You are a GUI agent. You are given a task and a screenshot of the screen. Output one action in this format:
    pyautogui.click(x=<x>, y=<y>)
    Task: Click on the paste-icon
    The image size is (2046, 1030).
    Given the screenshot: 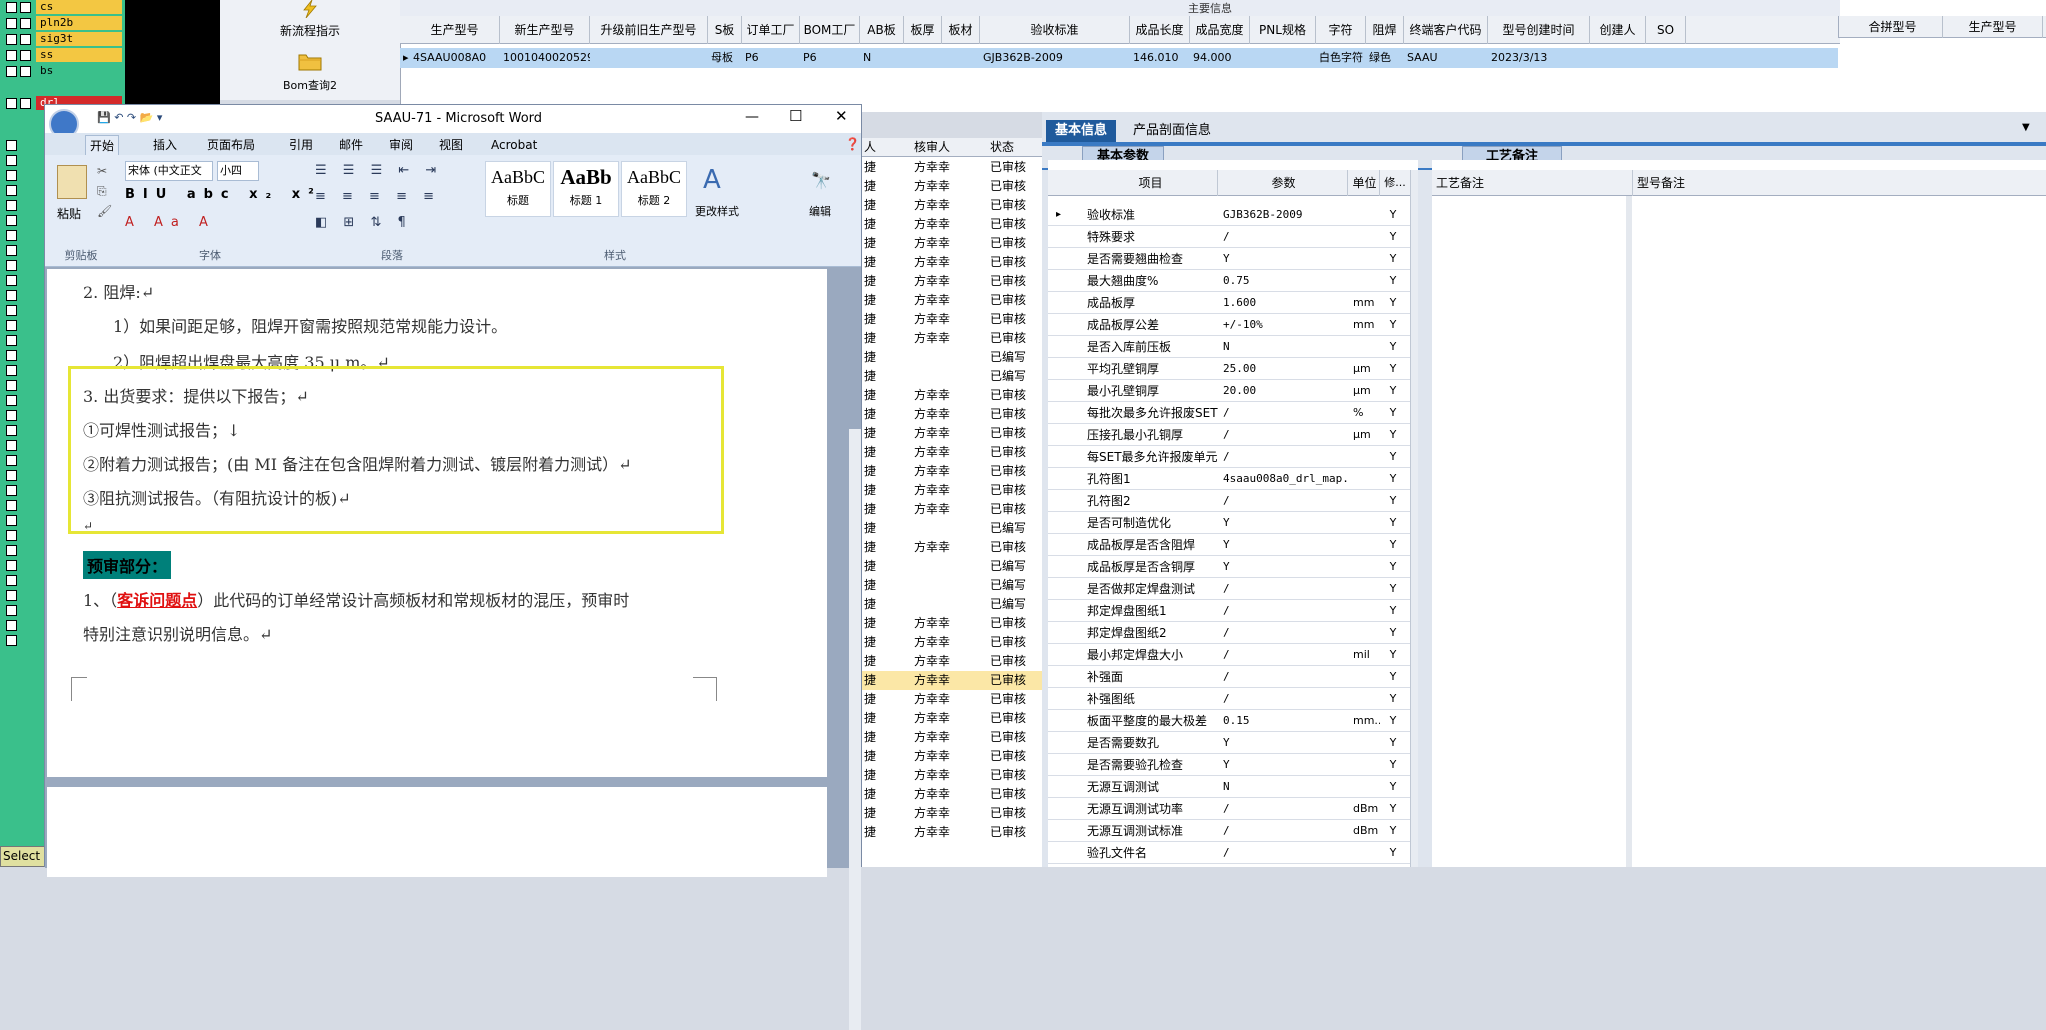 What is the action you would take?
    pyautogui.click(x=72, y=182)
    